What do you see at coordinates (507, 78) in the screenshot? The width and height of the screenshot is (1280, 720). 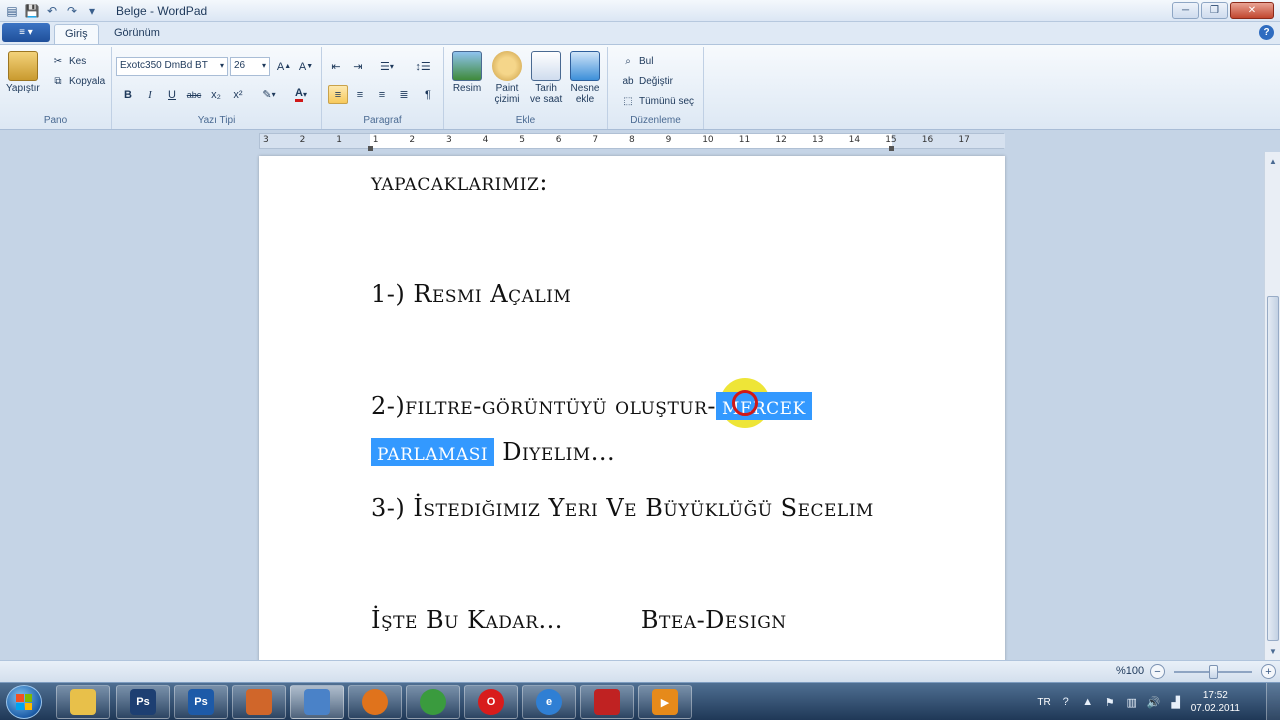 I see `paint-drawing-button: Paint çizimi` at bounding box center [507, 78].